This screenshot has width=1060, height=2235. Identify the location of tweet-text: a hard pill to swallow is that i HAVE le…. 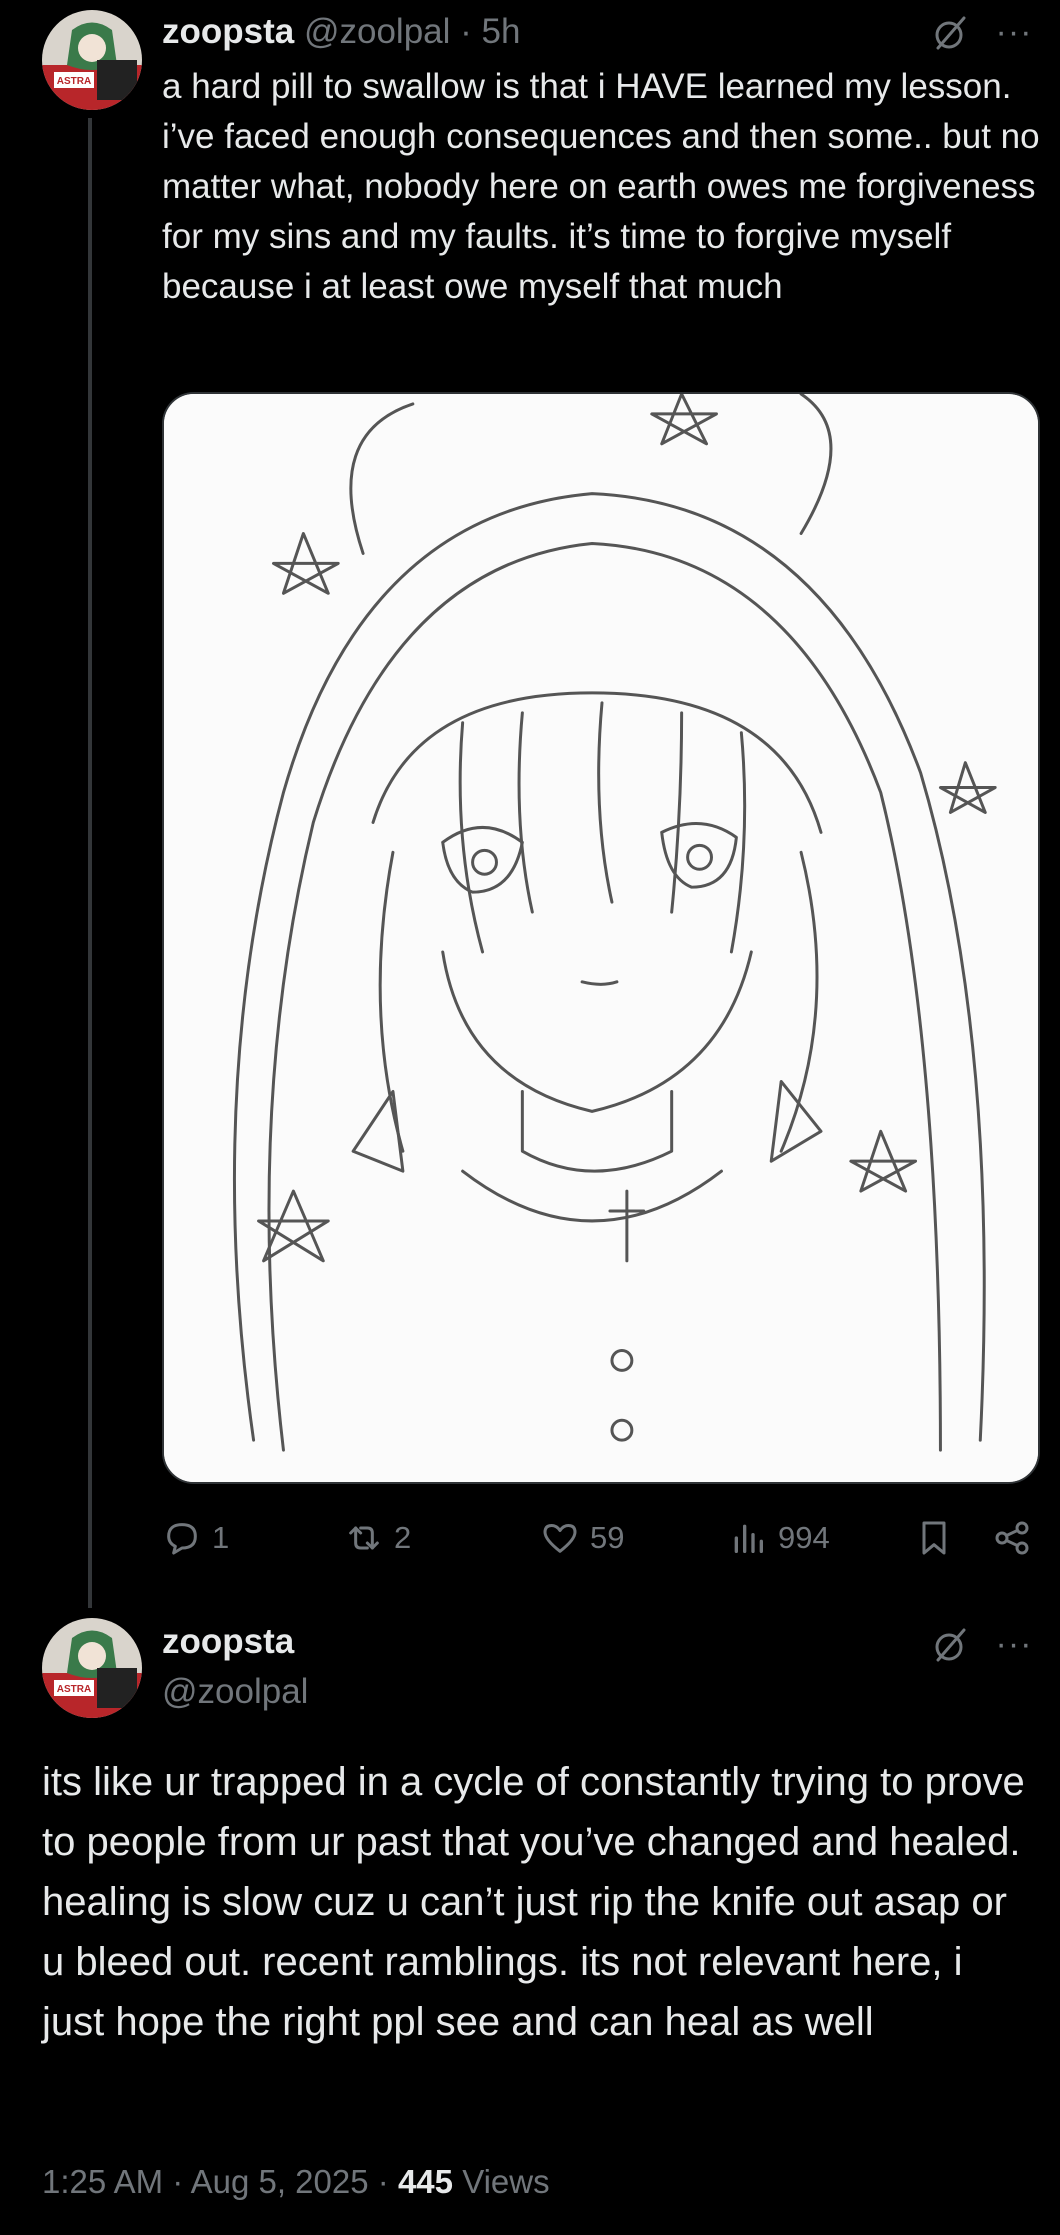
(601, 186).